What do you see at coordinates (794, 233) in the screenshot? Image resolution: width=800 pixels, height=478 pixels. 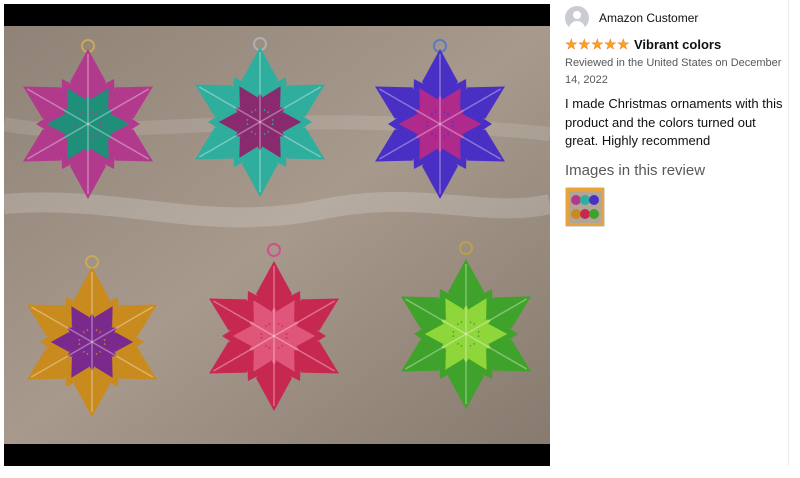 I see `page-edge-divider` at bounding box center [794, 233].